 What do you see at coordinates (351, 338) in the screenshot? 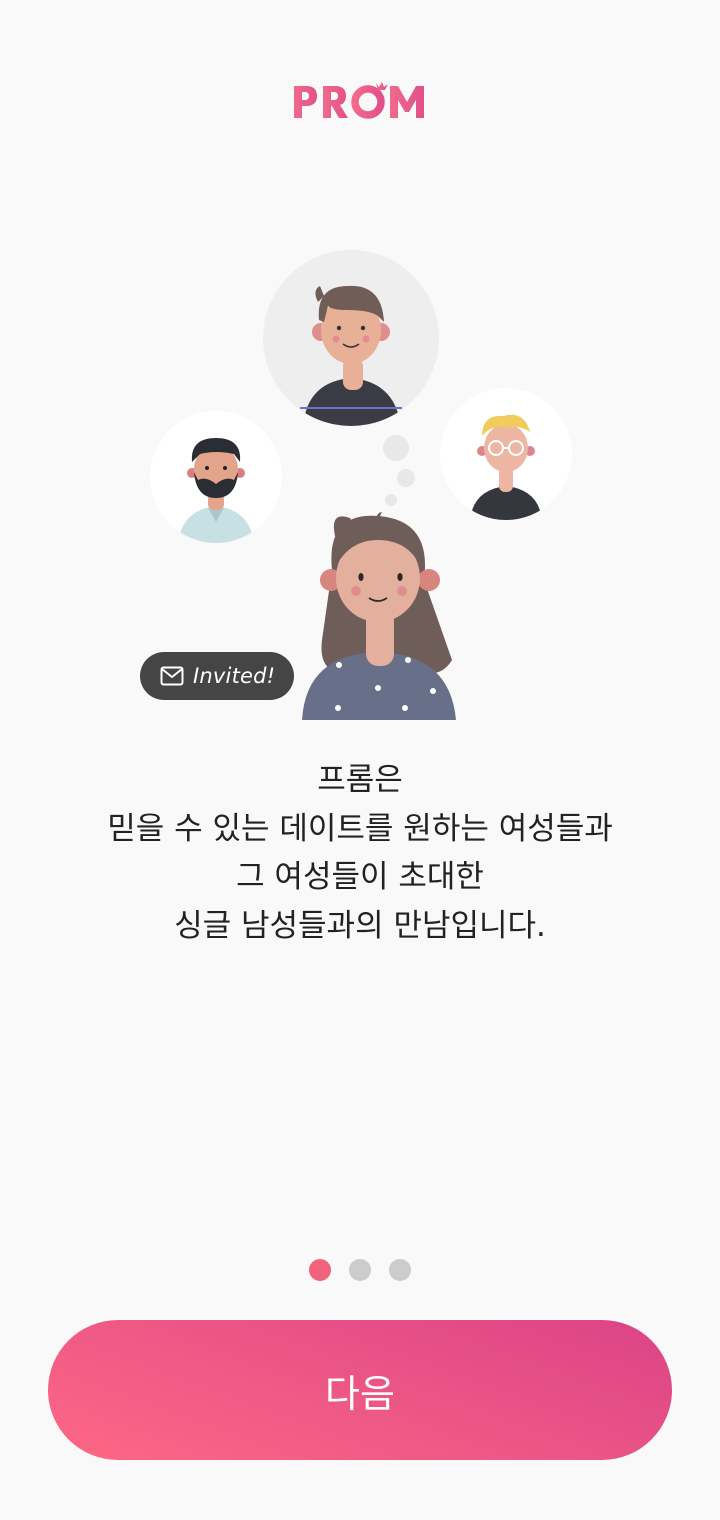
I see `man-avatar-top` at bounding box center [351, 338].